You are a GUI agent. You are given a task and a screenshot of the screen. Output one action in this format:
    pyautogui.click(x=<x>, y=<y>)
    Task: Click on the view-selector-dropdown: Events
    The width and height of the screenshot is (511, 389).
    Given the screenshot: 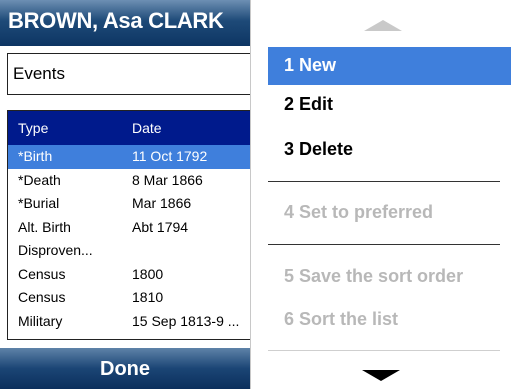 What is the action you would take?
    pyautogui.click(x=128, y=74)
    